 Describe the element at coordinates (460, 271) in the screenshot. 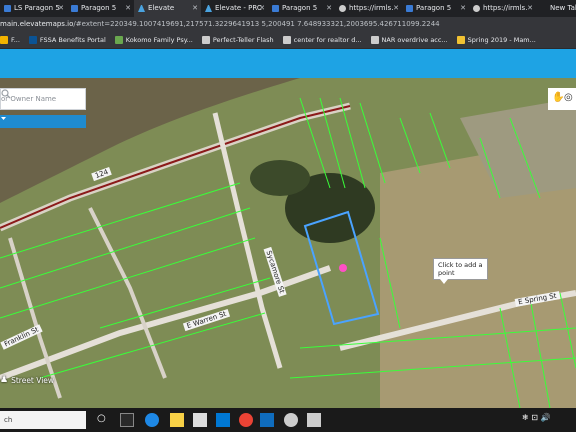

I see `add-point-tooltip: Click to add a point` at that location.